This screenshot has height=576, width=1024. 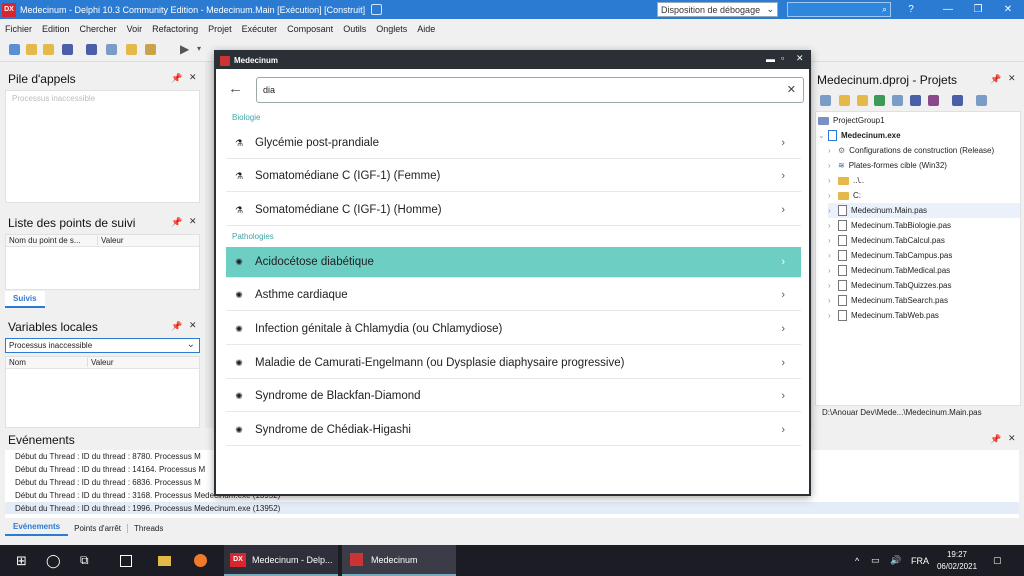 I want to click on tree-item: › C:, so click(x=924, y=195).